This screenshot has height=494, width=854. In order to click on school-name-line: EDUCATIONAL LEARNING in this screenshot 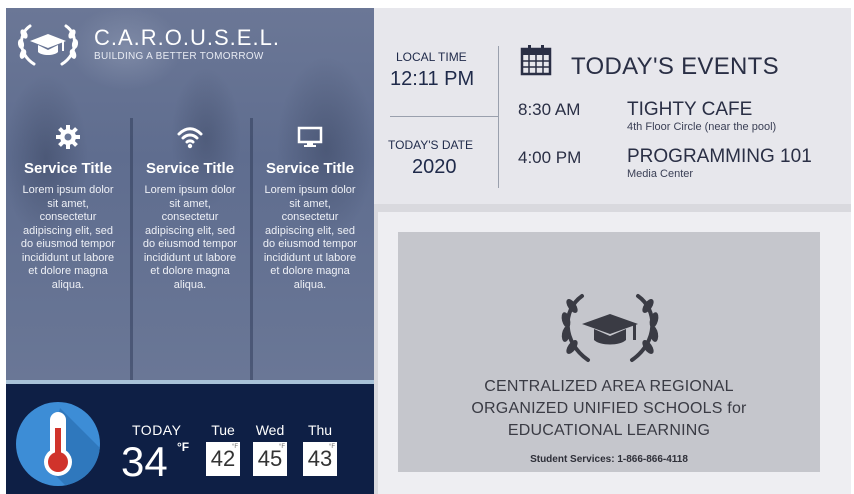, I will do `click(609, 430)`.